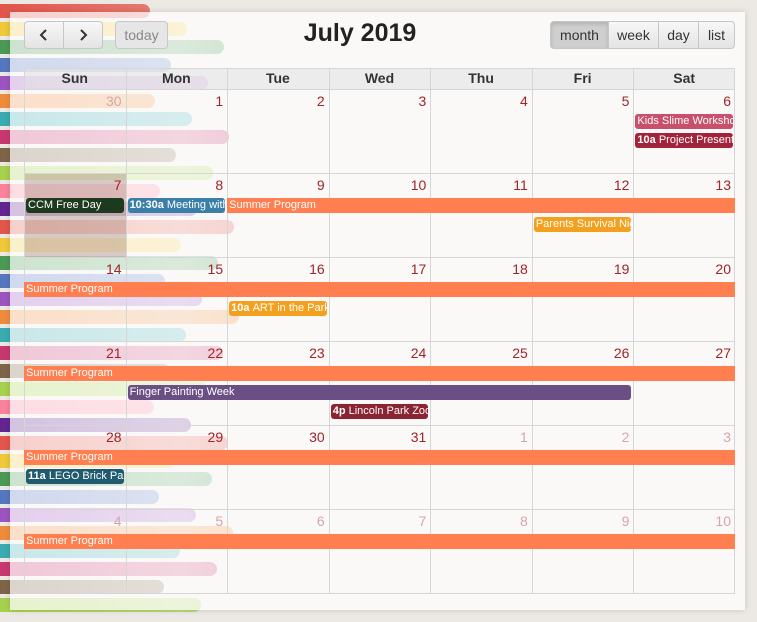  I want to click on view-list-button: list, so click(716, 35).